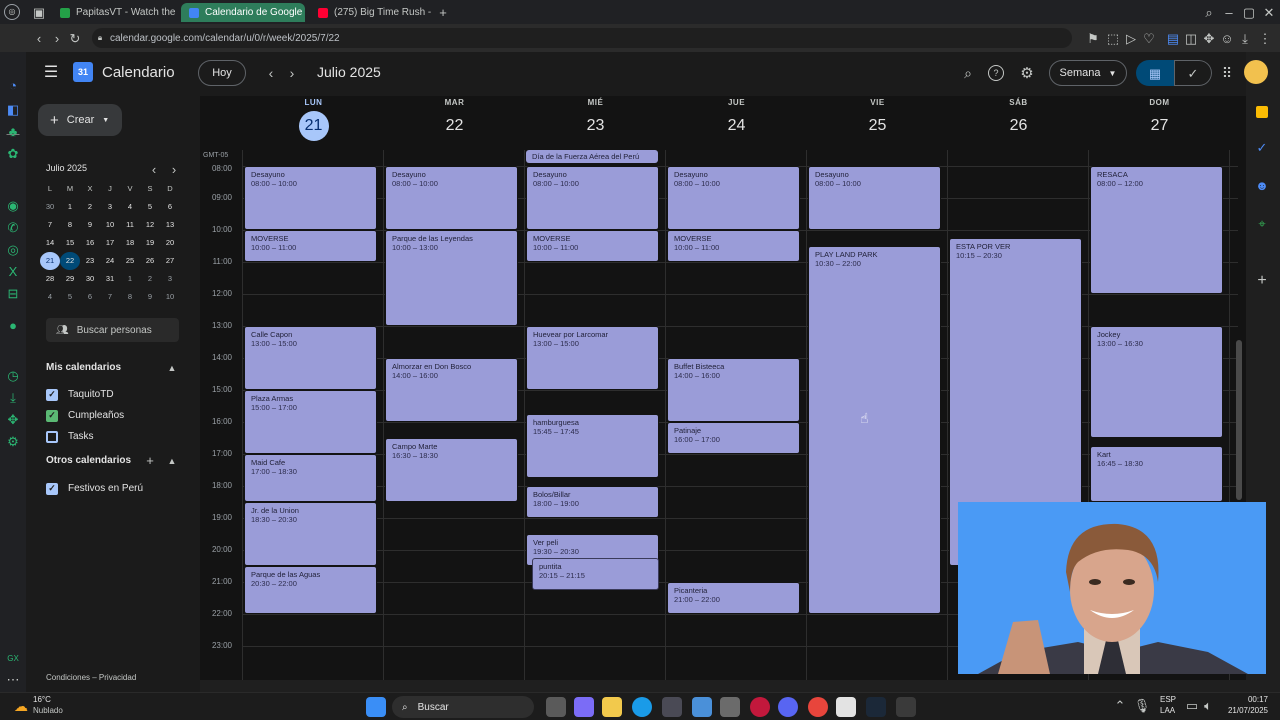 Image resolution: width=1280 pixels, height=720 pixels. What do you see at coordinates (1173, 38) in the screenshot?
I see `translate-icon: ▤` at bounding box center [1173, 38].